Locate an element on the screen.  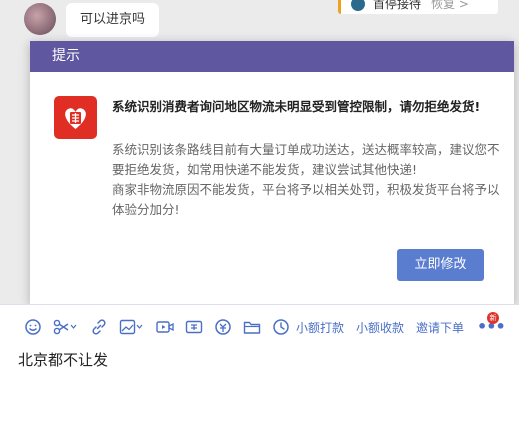
folder-icon is located at coordinates (252, 327).